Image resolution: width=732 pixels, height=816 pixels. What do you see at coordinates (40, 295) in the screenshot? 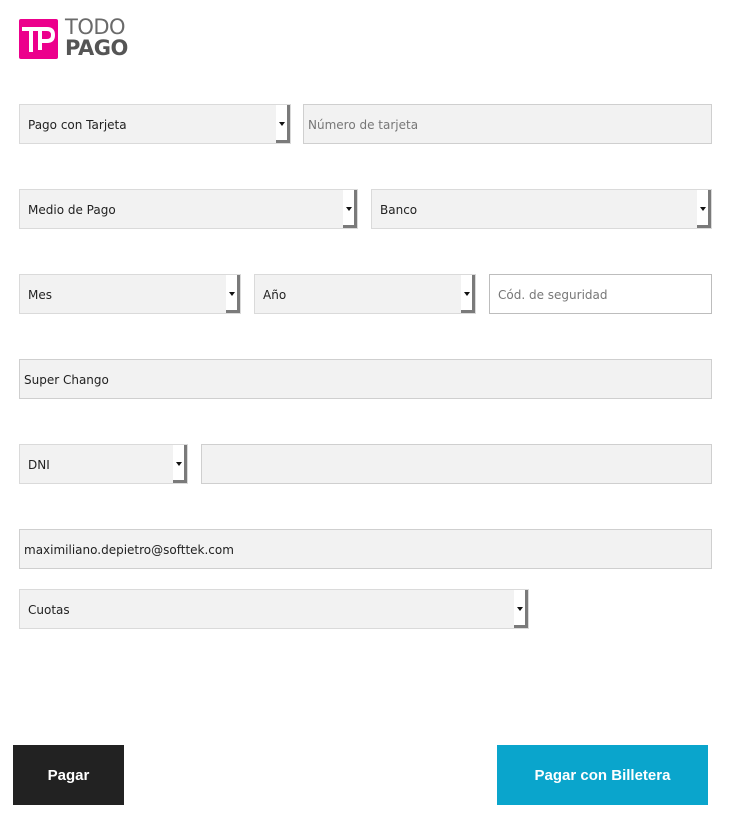
I see `month-value: Mes` at bounding box center [40, 295].